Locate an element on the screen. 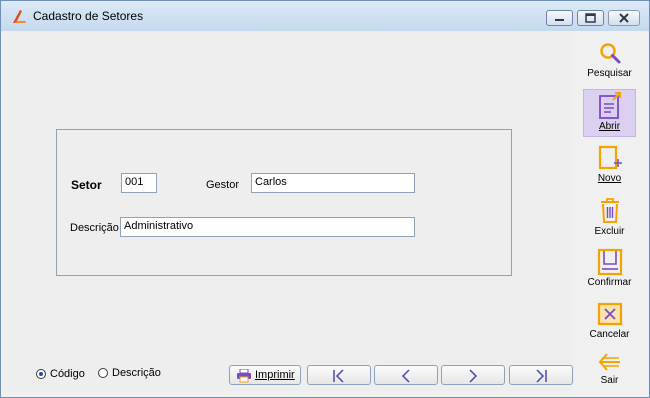 This screenshot has height=398, width=650. close-button is located at coordinates (624, 18).